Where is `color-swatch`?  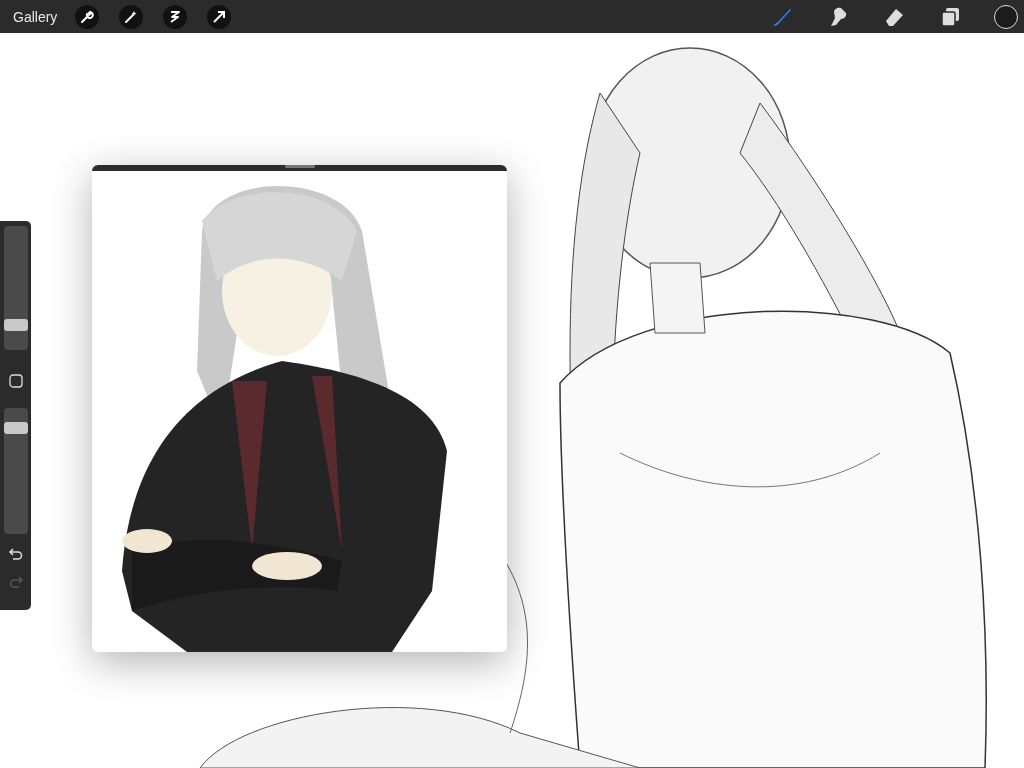
color-swatch is located at coordinates (1006, 16).